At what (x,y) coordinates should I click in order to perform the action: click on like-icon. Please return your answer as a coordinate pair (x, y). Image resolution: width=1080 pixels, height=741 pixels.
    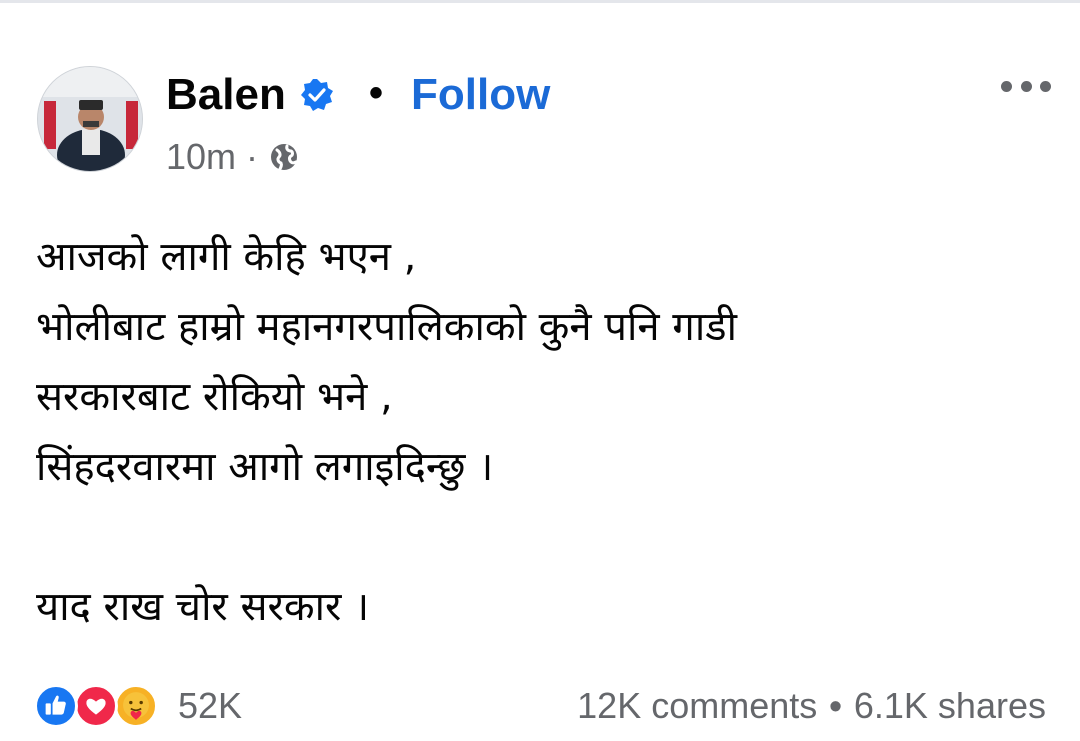
    Looking at the image, I should click on (56, 706).